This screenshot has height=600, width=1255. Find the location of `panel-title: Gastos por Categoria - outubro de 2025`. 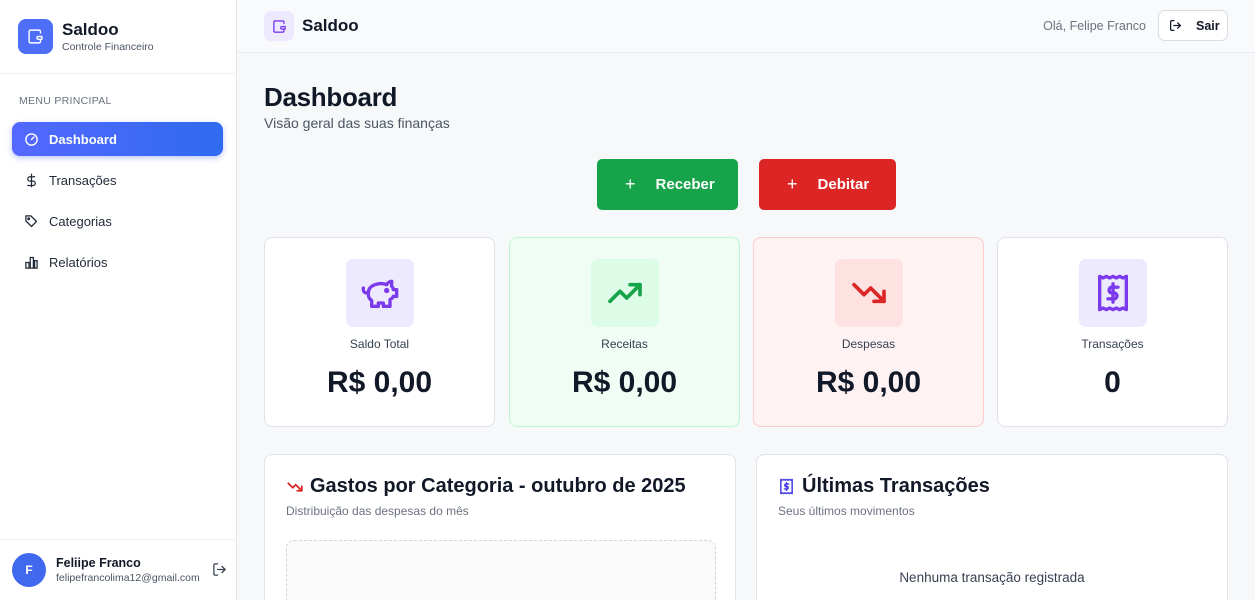

panel-title: Gastos por Categoria - outubro de 2025 is located at coordinates (486, 486).